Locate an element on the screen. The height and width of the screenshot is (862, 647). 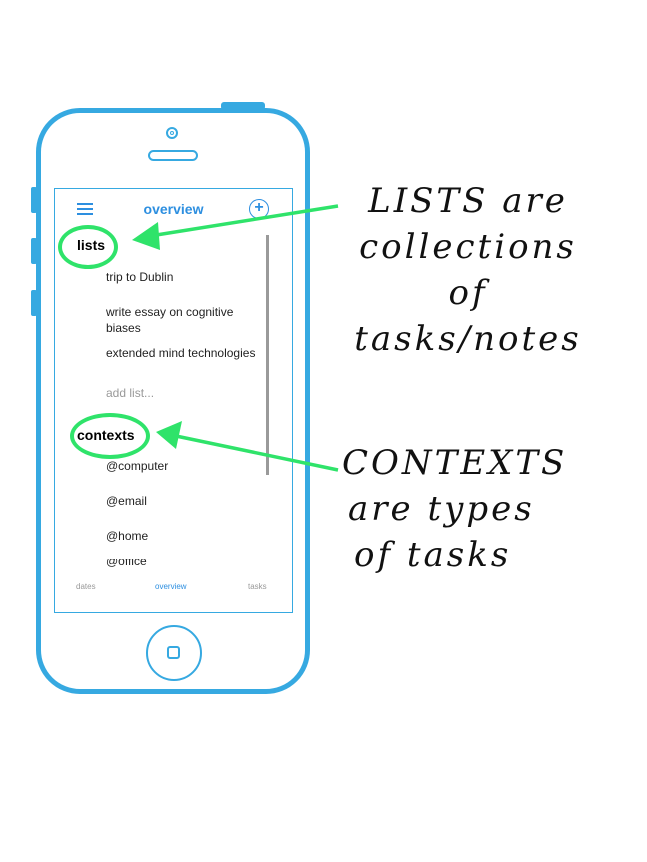
note-line: of is located at coordinates (468, 293).